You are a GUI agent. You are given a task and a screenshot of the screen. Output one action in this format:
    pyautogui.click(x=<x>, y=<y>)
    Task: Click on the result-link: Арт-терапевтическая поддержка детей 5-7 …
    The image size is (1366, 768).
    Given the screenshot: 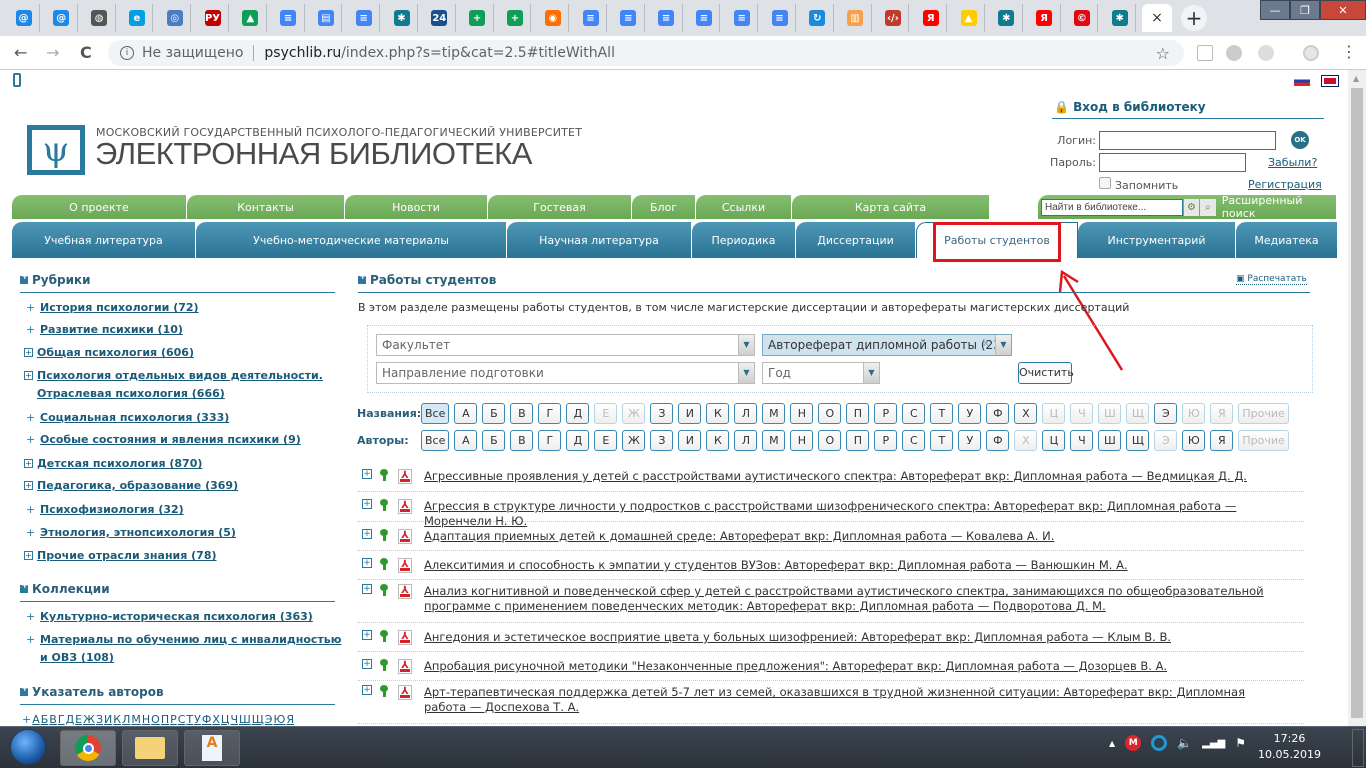 What is the action you would take?
    pyautogui.click(x=854, y=700)
    